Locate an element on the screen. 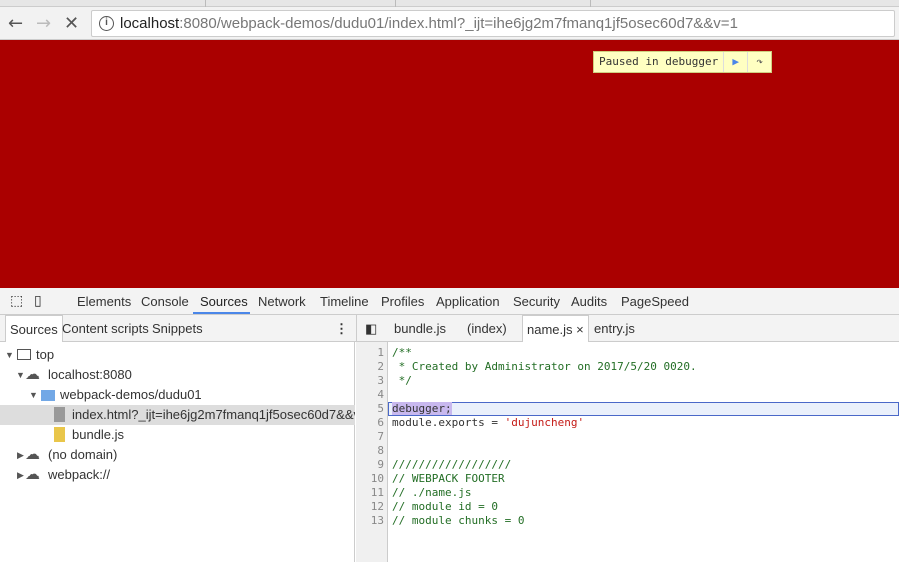  tree-item-folder: ▼ webpack-demos/dudu01 is located at coordinates (177, 395).